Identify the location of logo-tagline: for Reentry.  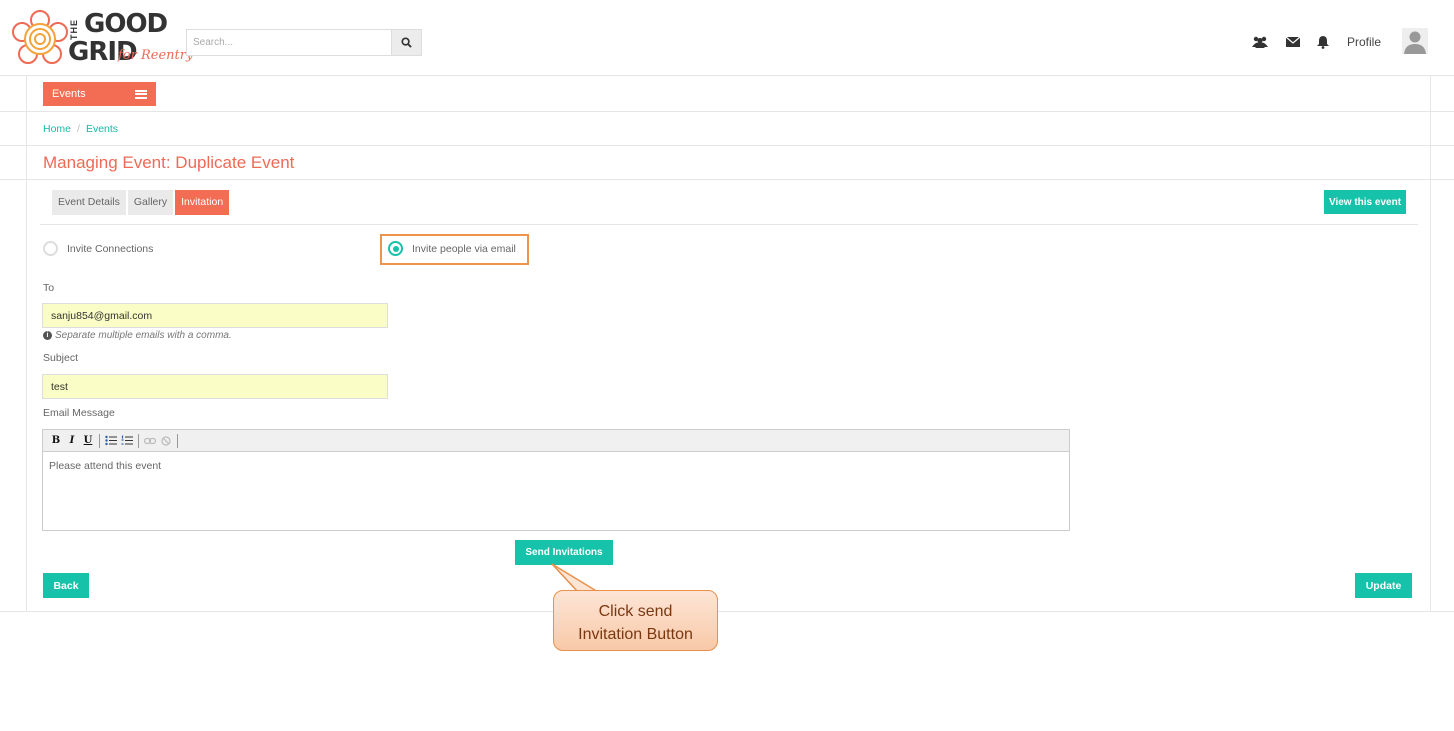
(156, 55).